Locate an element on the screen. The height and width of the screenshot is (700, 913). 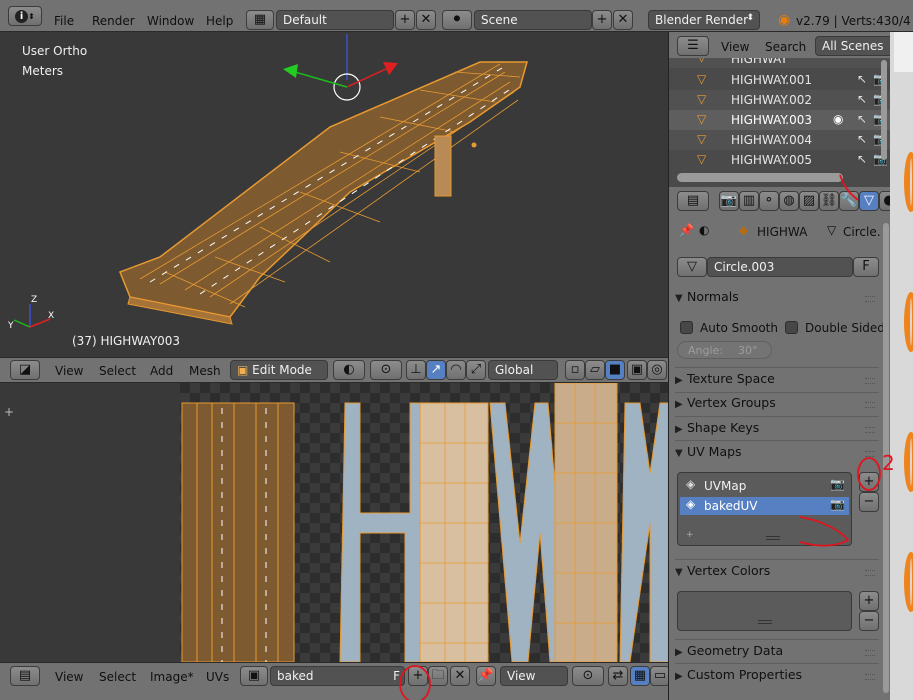
add-scene-button: + is located at coordinates (602, 20).